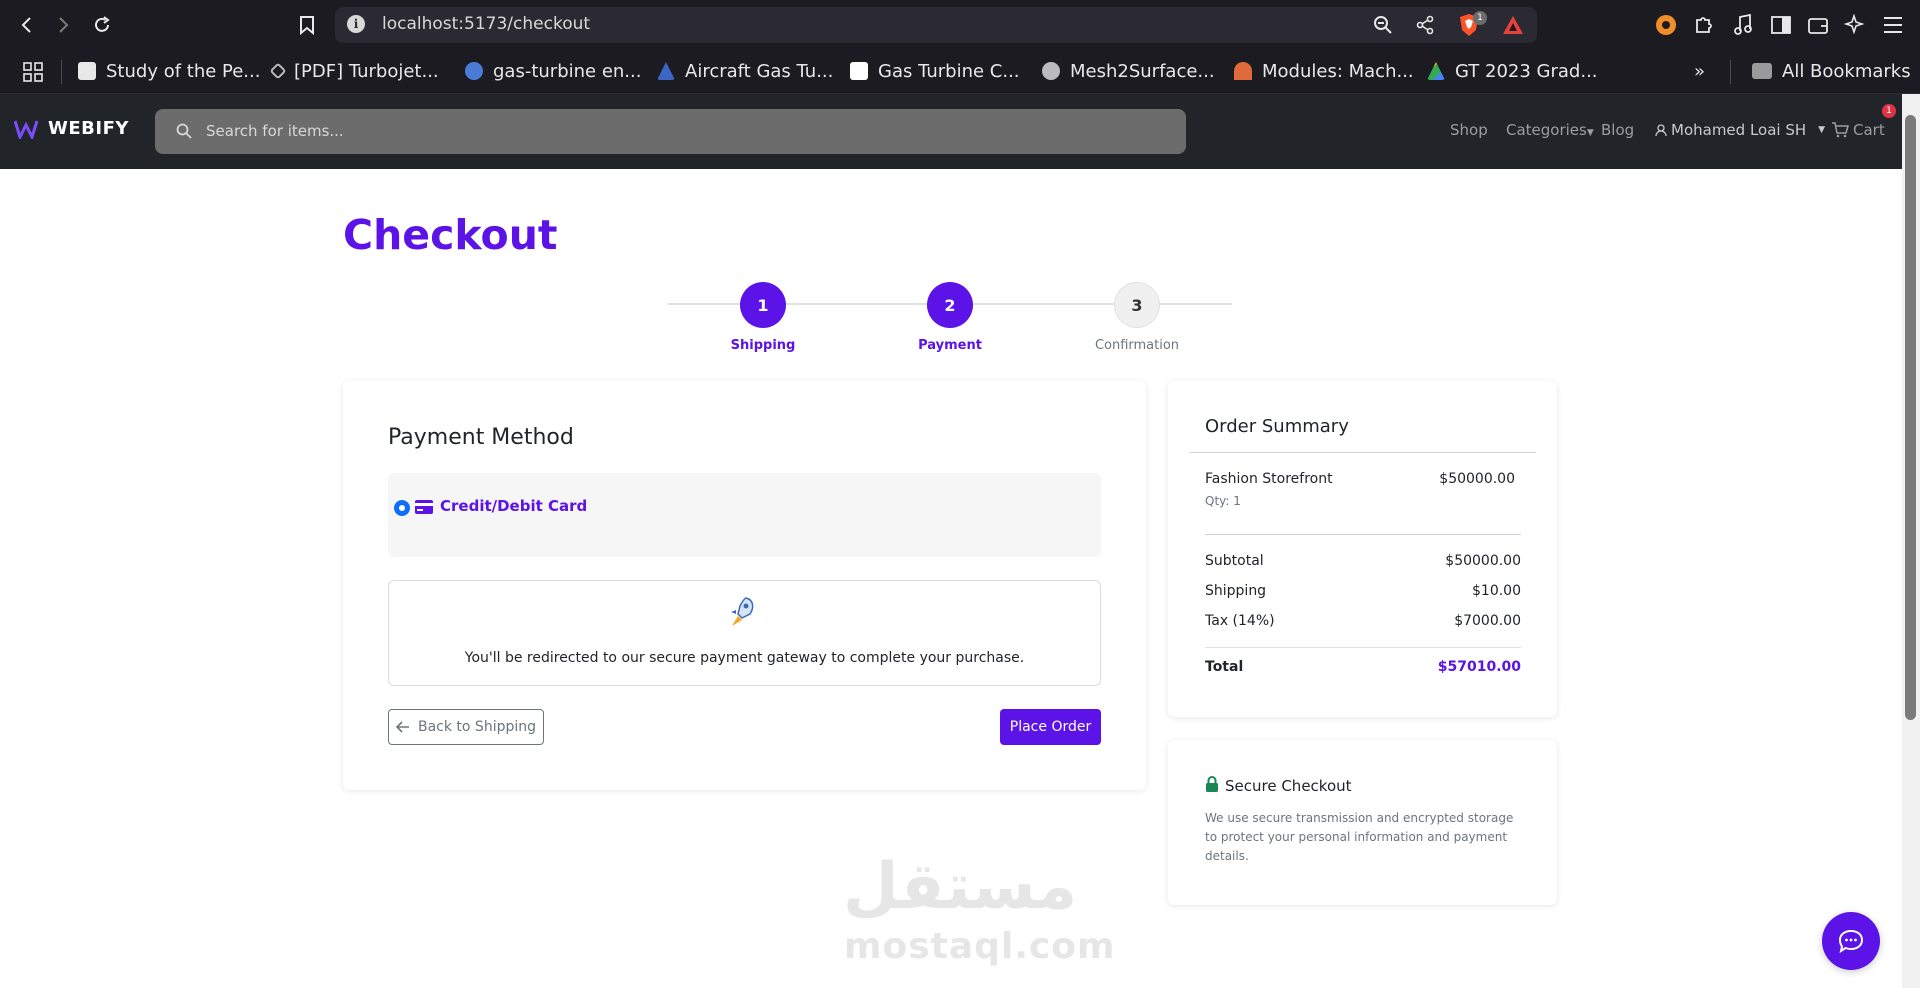 This screenshot has height=988, width=1920. I want to click on watermark-arabic: مستقل, so click(960, 887).